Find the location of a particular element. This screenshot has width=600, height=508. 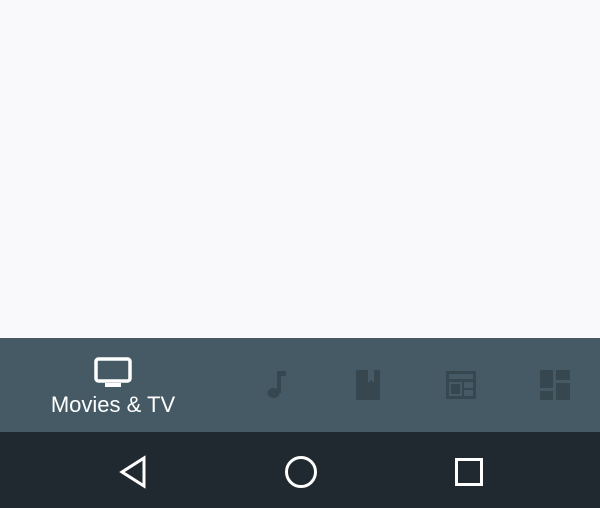

tab-newsstand is located at coordinates (461, 385).